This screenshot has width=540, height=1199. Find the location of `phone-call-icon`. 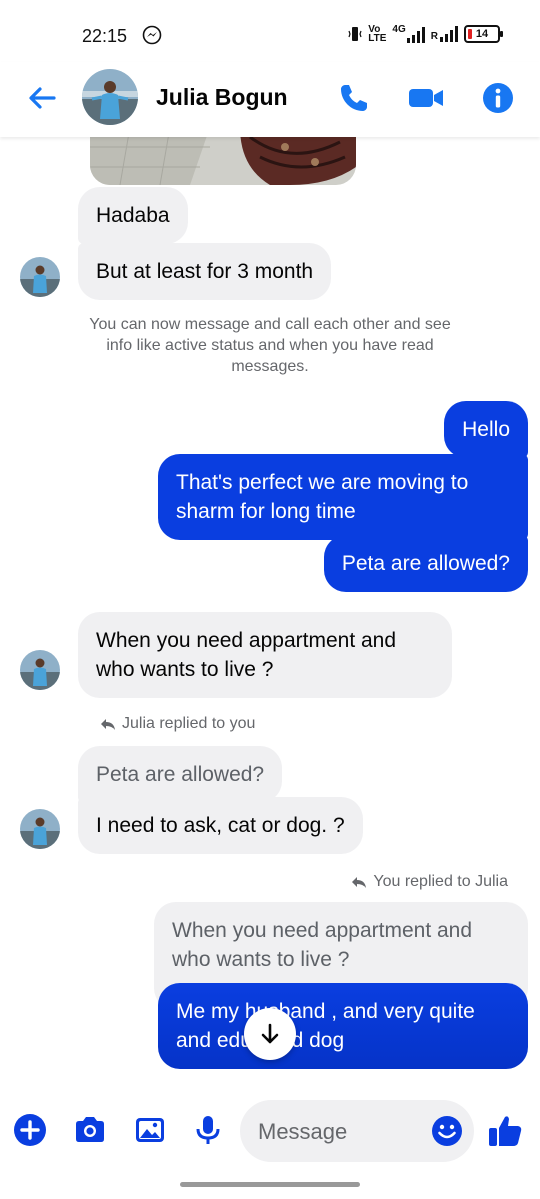

phone-call-icon is located at coordinates (354, 98).